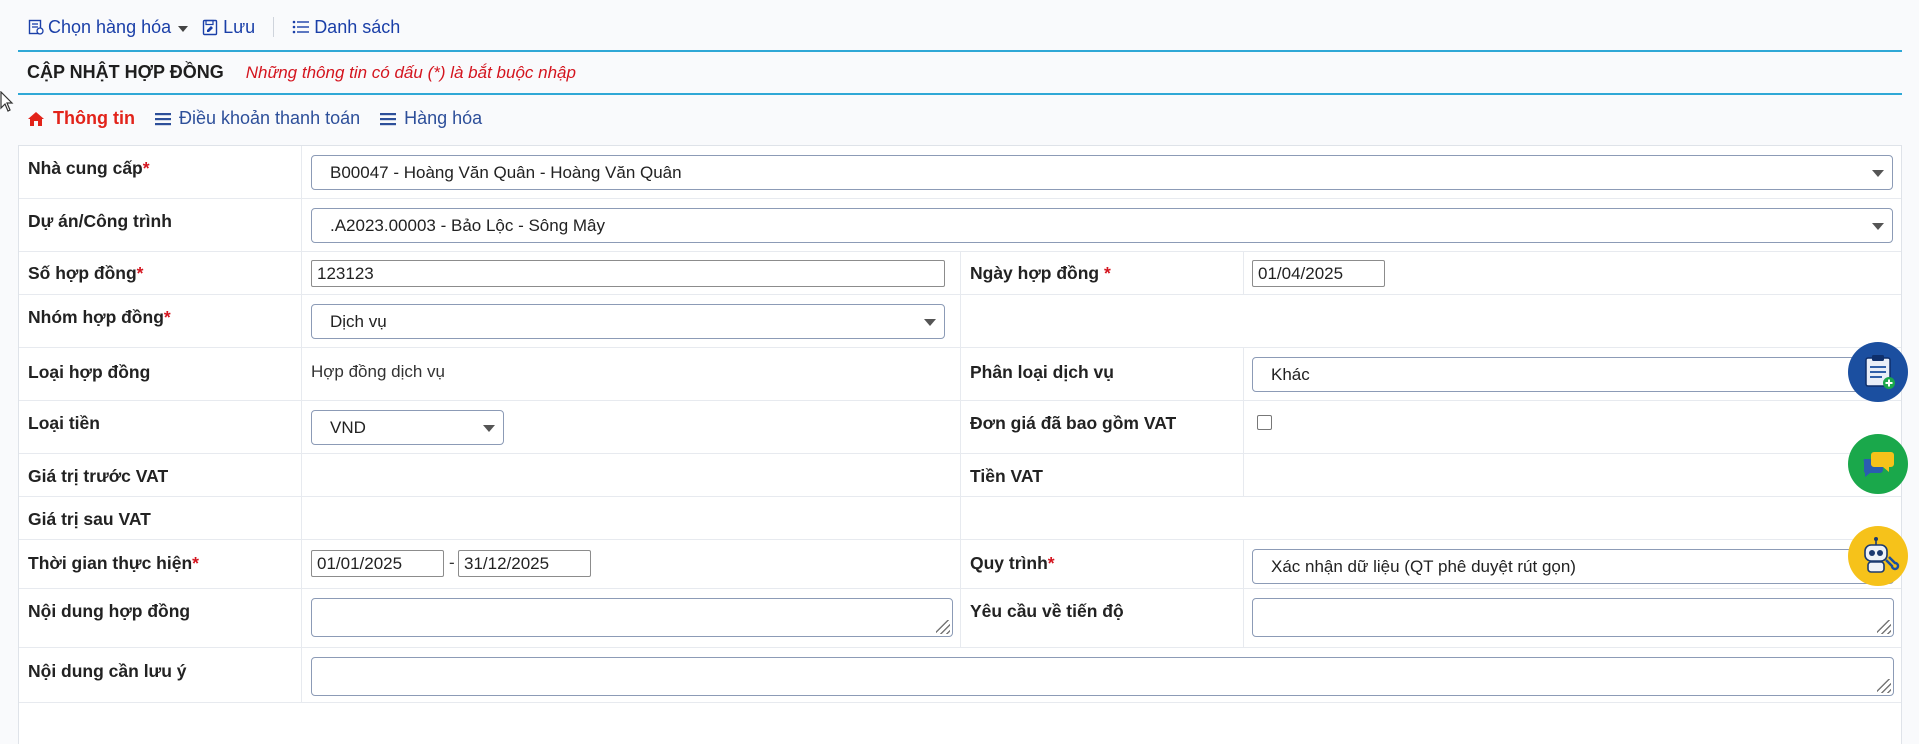 The image size is (1919, 744). Describe the element at coordinates (100, 221) in the screenshot. I see `project-label: Dự án/Công trình` at that location.